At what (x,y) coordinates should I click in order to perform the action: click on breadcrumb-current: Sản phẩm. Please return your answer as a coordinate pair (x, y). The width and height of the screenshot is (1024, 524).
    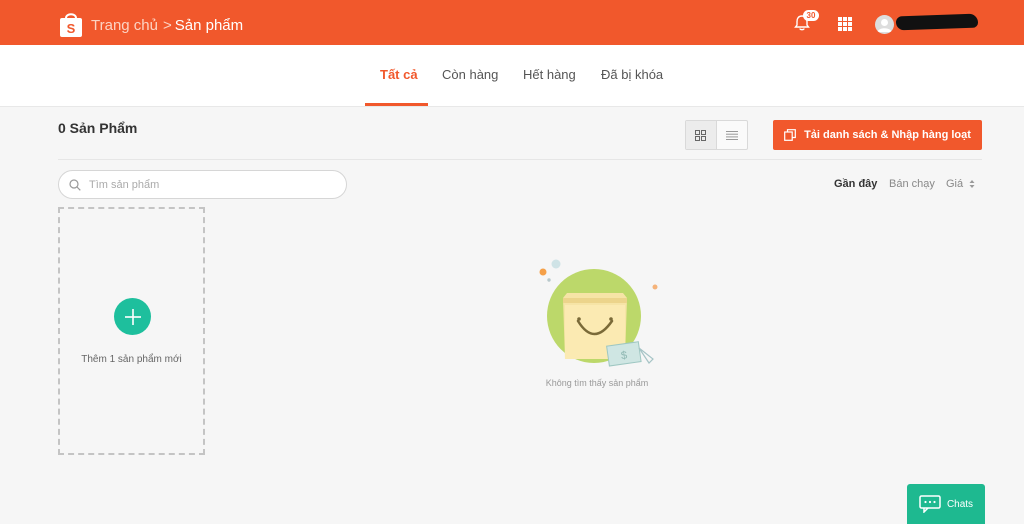
    Looking at the image, I should click on (209, 25).